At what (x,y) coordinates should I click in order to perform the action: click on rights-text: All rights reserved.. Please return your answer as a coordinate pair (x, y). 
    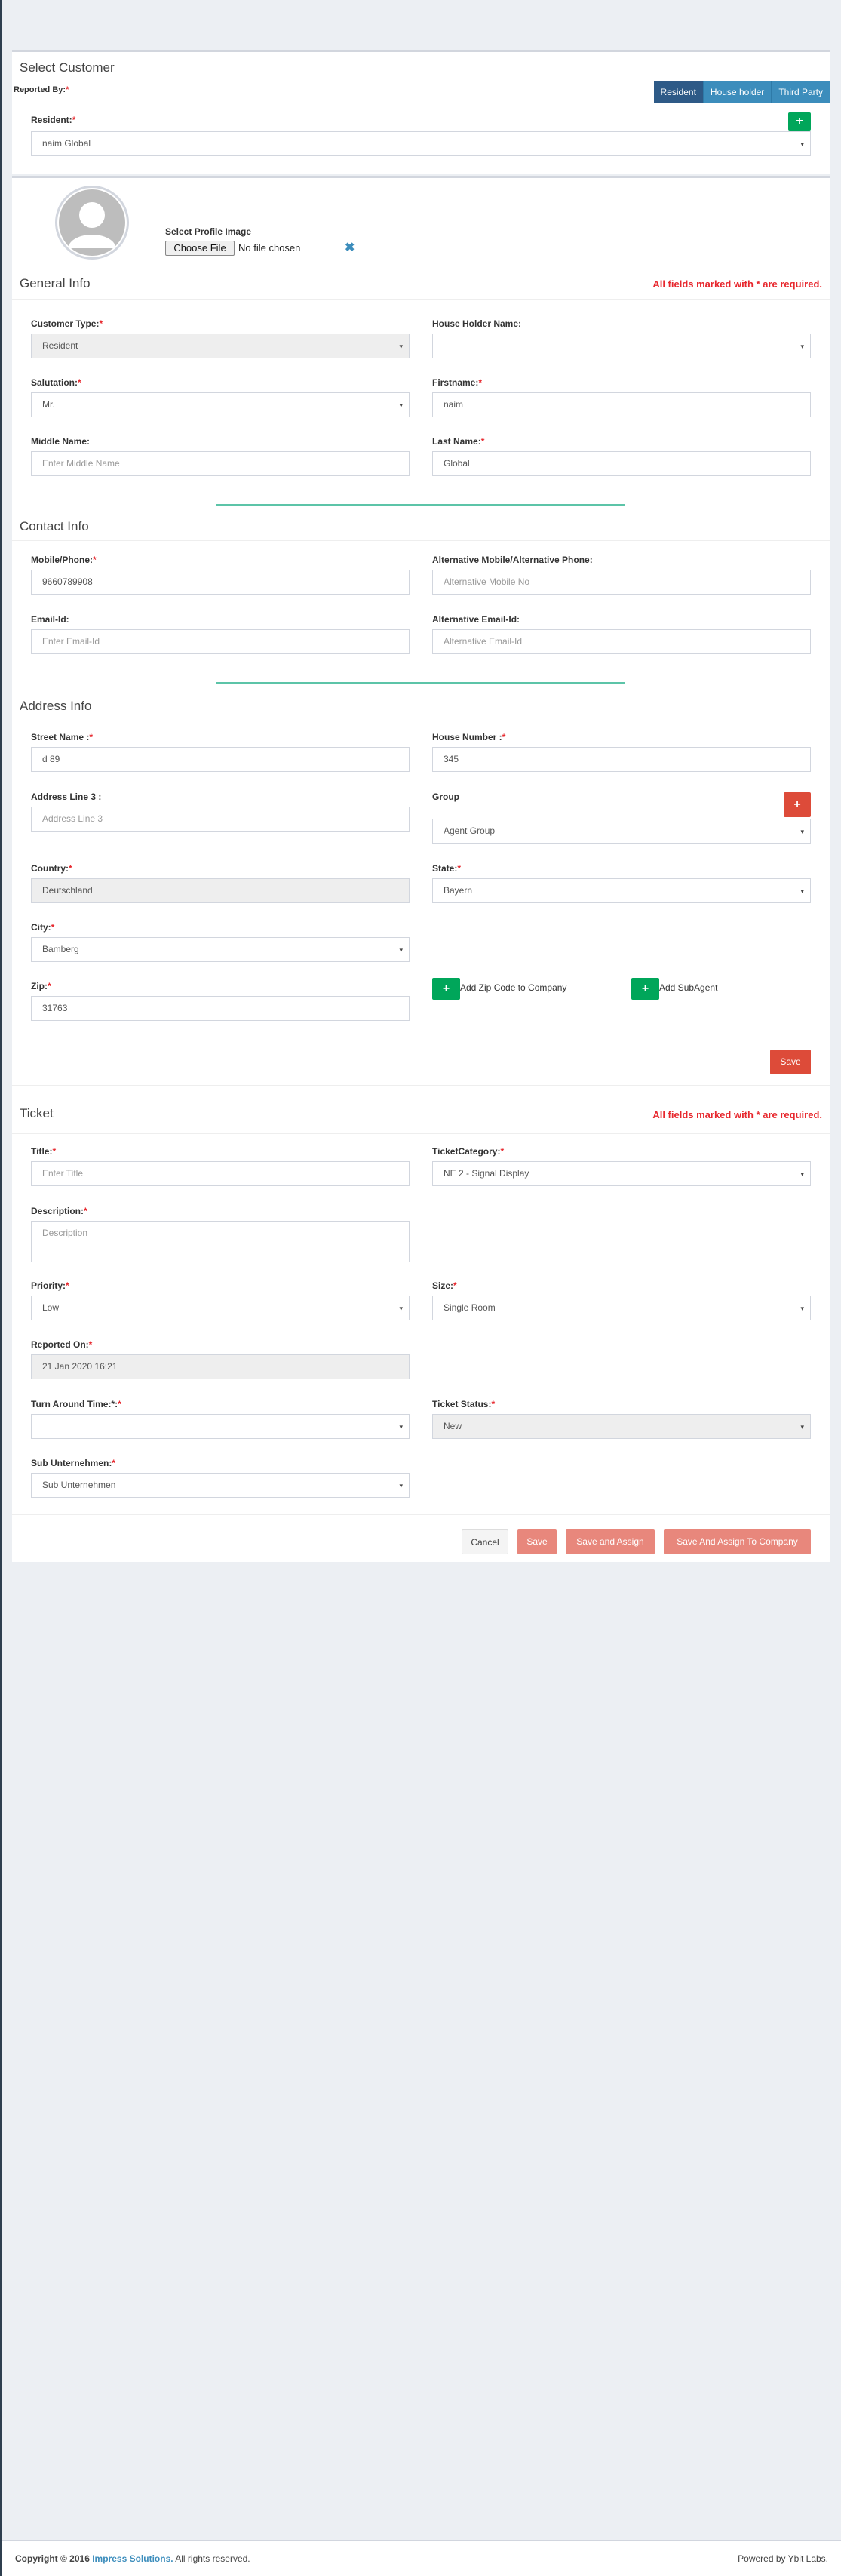
    Looking at the image, I should click on (213, 2558).